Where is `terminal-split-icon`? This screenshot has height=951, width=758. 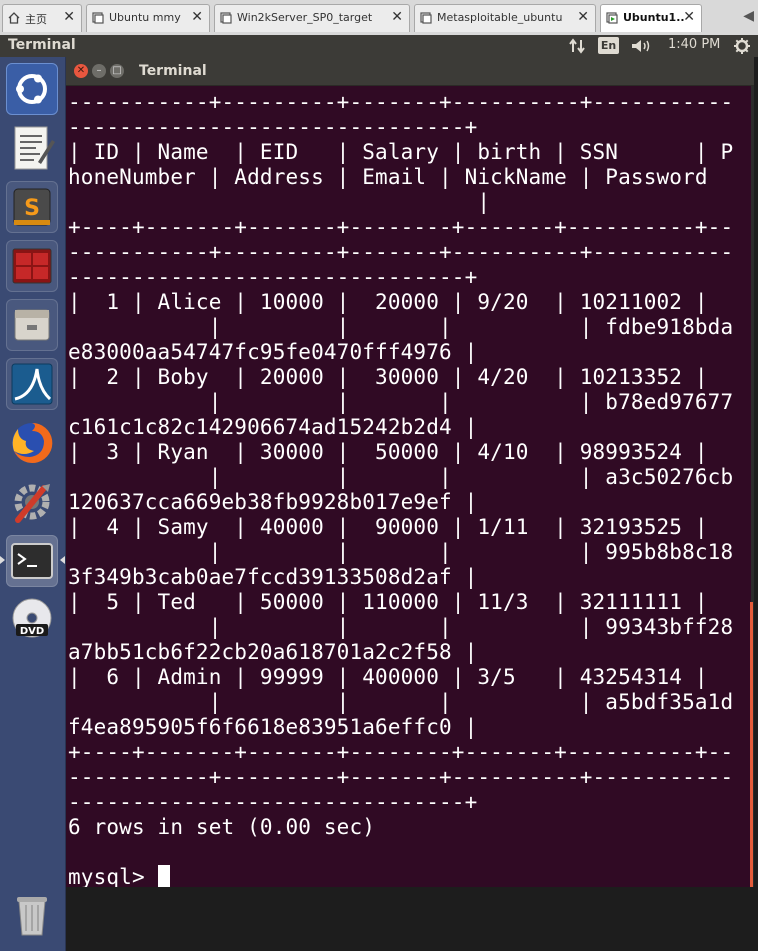 terminal-split-icon is located at coordinates (32, 266).